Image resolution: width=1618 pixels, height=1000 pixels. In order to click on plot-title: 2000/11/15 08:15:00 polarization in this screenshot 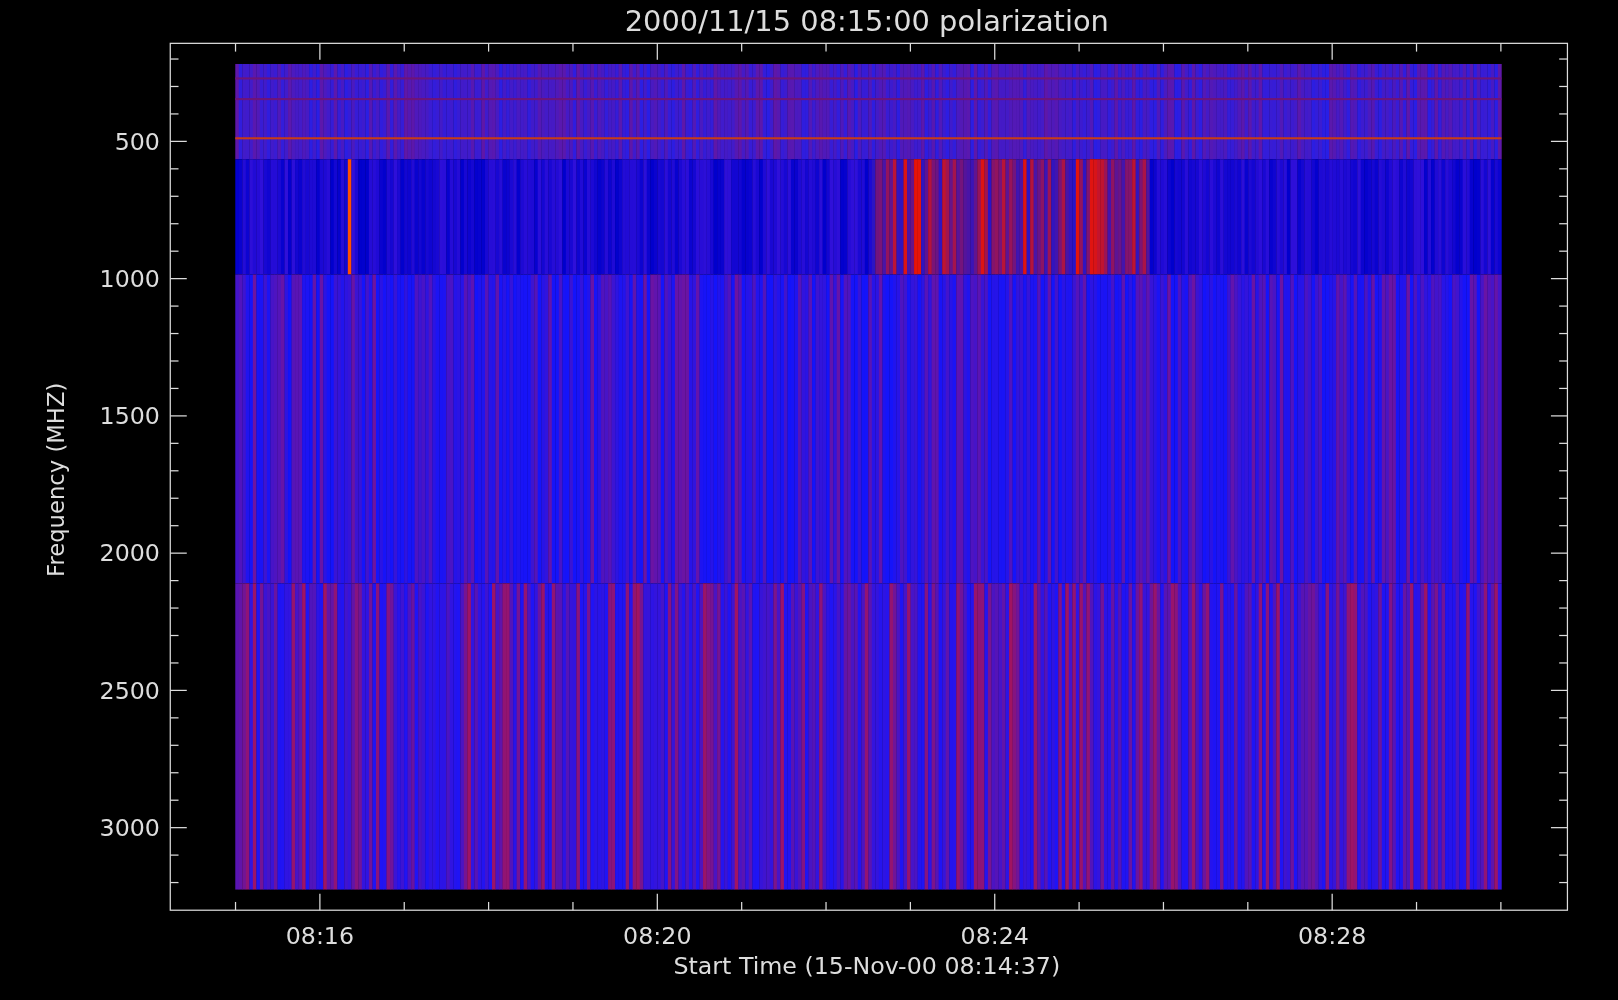, I will do `click(866, 20)`.